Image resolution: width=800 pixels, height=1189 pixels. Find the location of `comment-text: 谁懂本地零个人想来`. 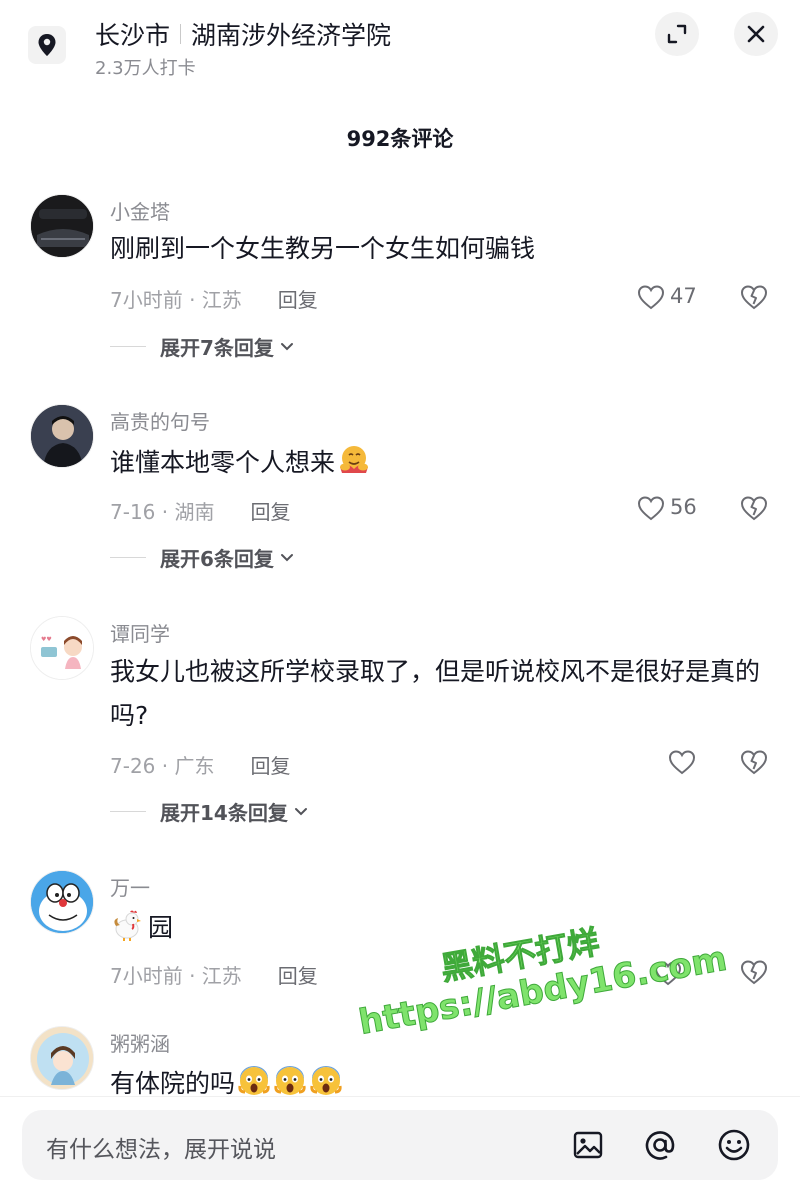

comment-text: 谁懂本地零个人想来 is located at coordinates (440, 463).